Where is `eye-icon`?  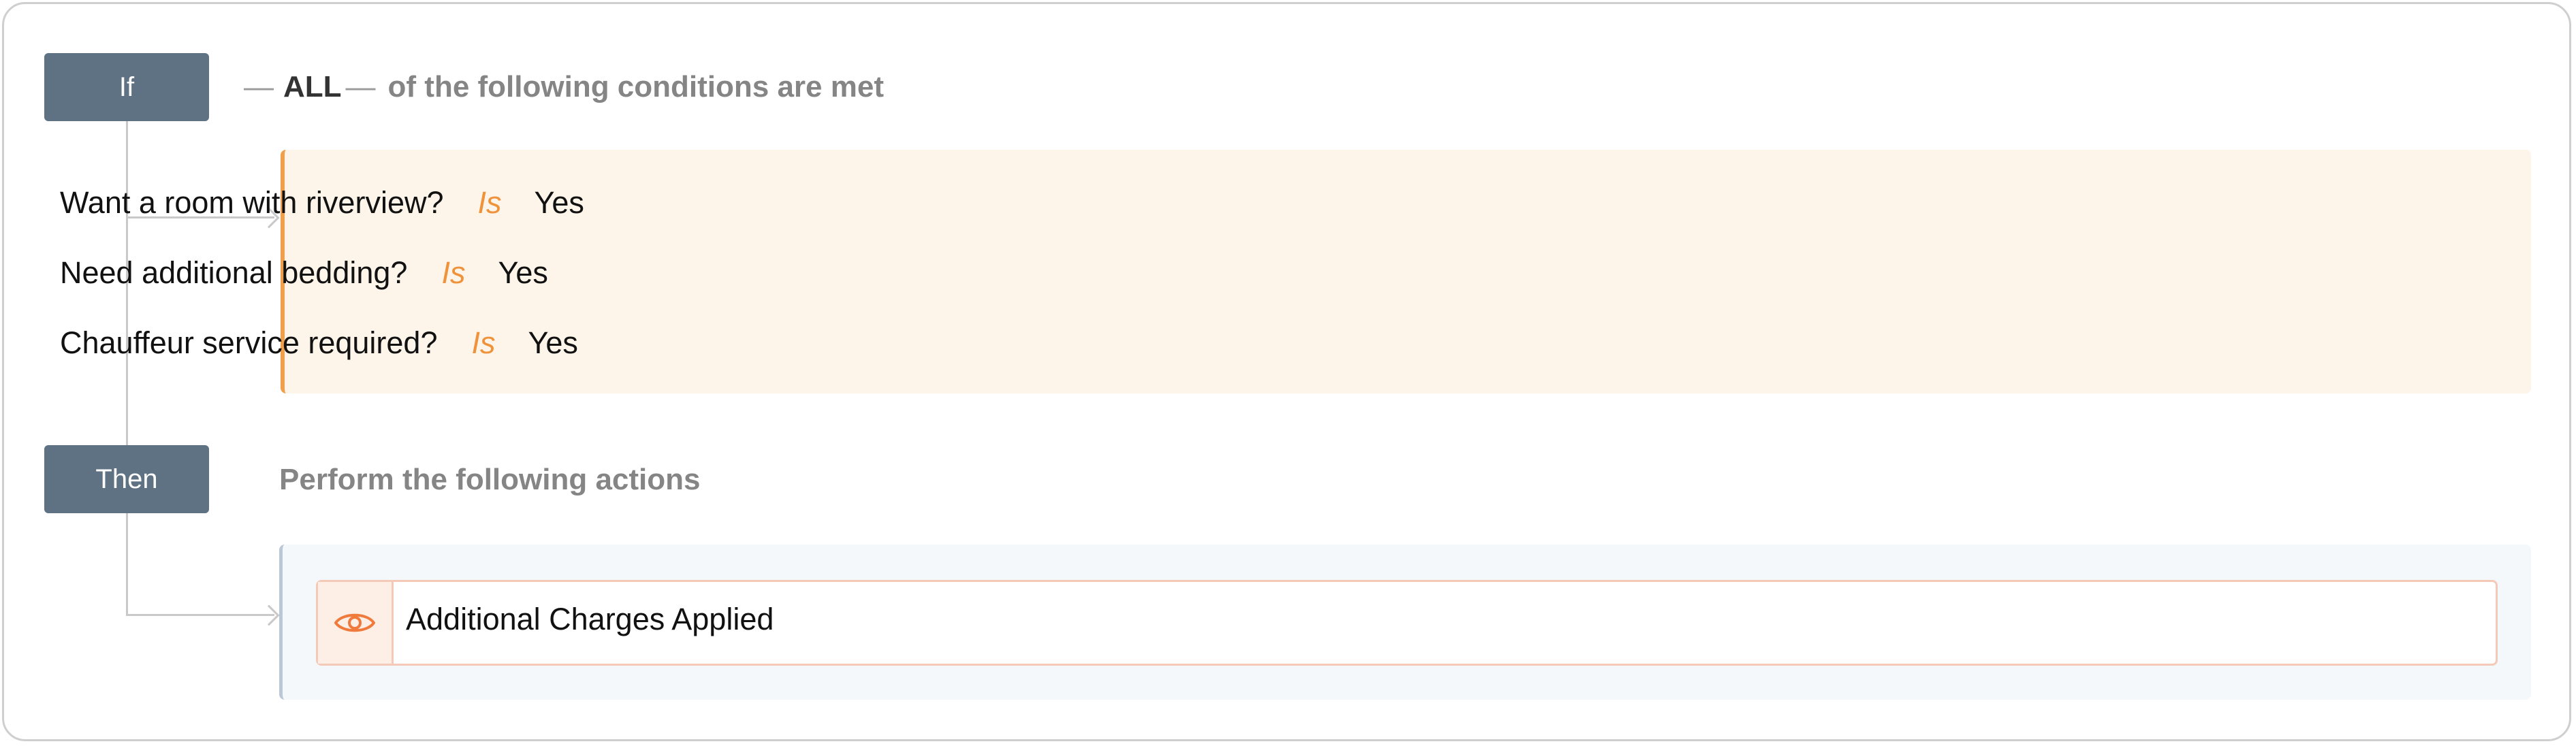
eye-icon is located at coordinates (354, 623).